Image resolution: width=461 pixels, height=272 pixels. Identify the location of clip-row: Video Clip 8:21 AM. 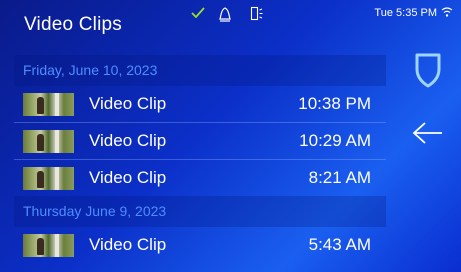
(200, 177).